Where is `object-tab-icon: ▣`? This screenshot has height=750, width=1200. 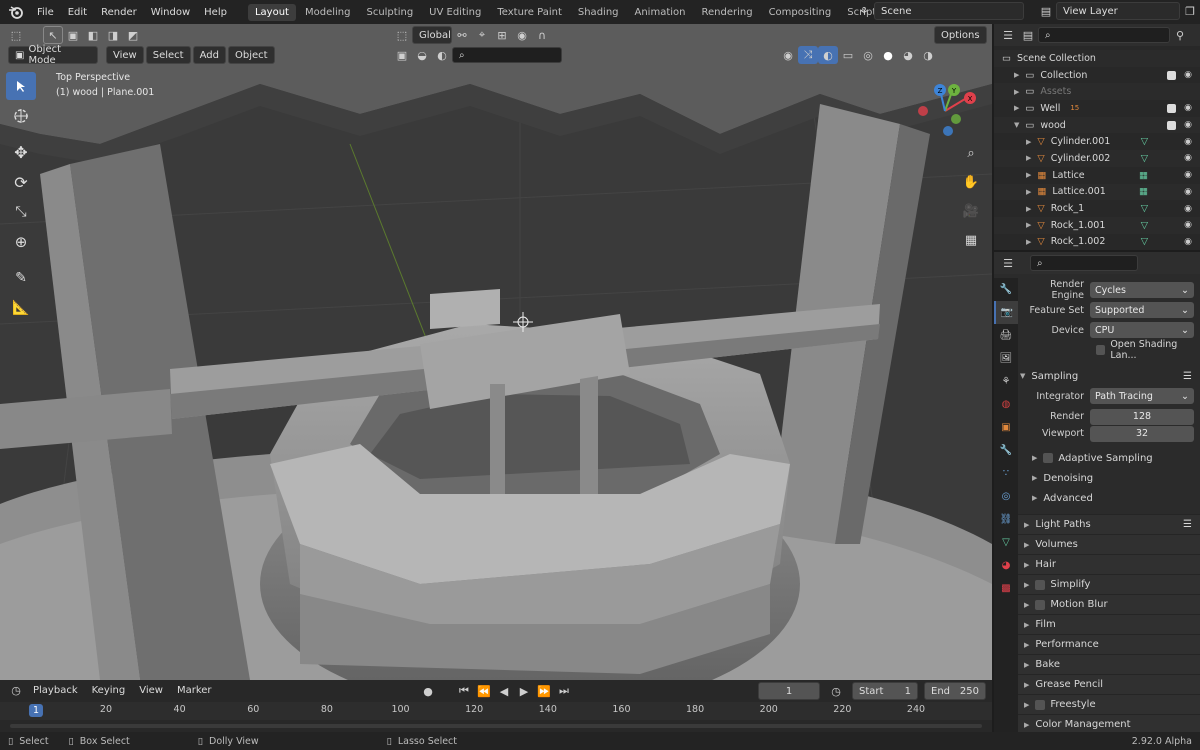
object-tab-icon: ▣ is located at coordinates (1006, 427).